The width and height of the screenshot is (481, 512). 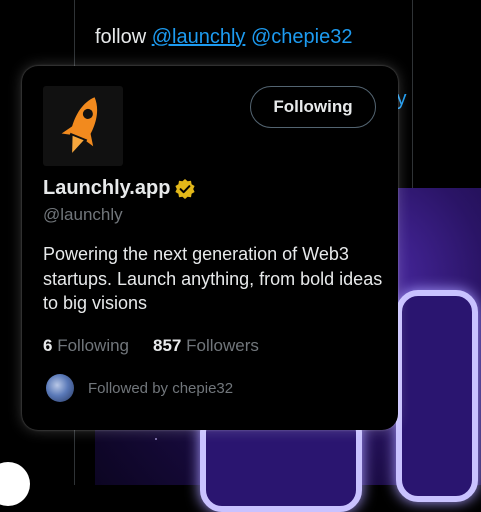 What do you see at coordinates (60, 388) in the screenshot?
I see `follower-avatar` at bounding box center [60, 388].